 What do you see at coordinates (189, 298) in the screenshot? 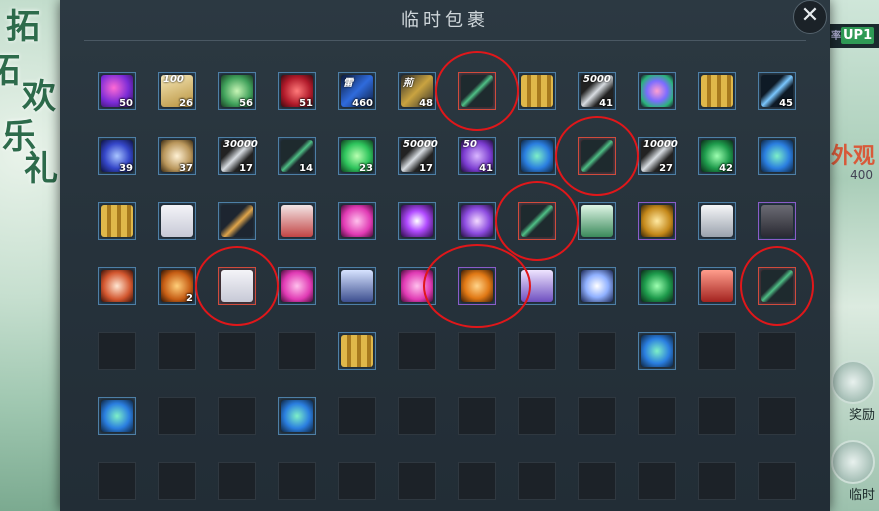
I see `item-count: 2` at bounding box center [189, 298].